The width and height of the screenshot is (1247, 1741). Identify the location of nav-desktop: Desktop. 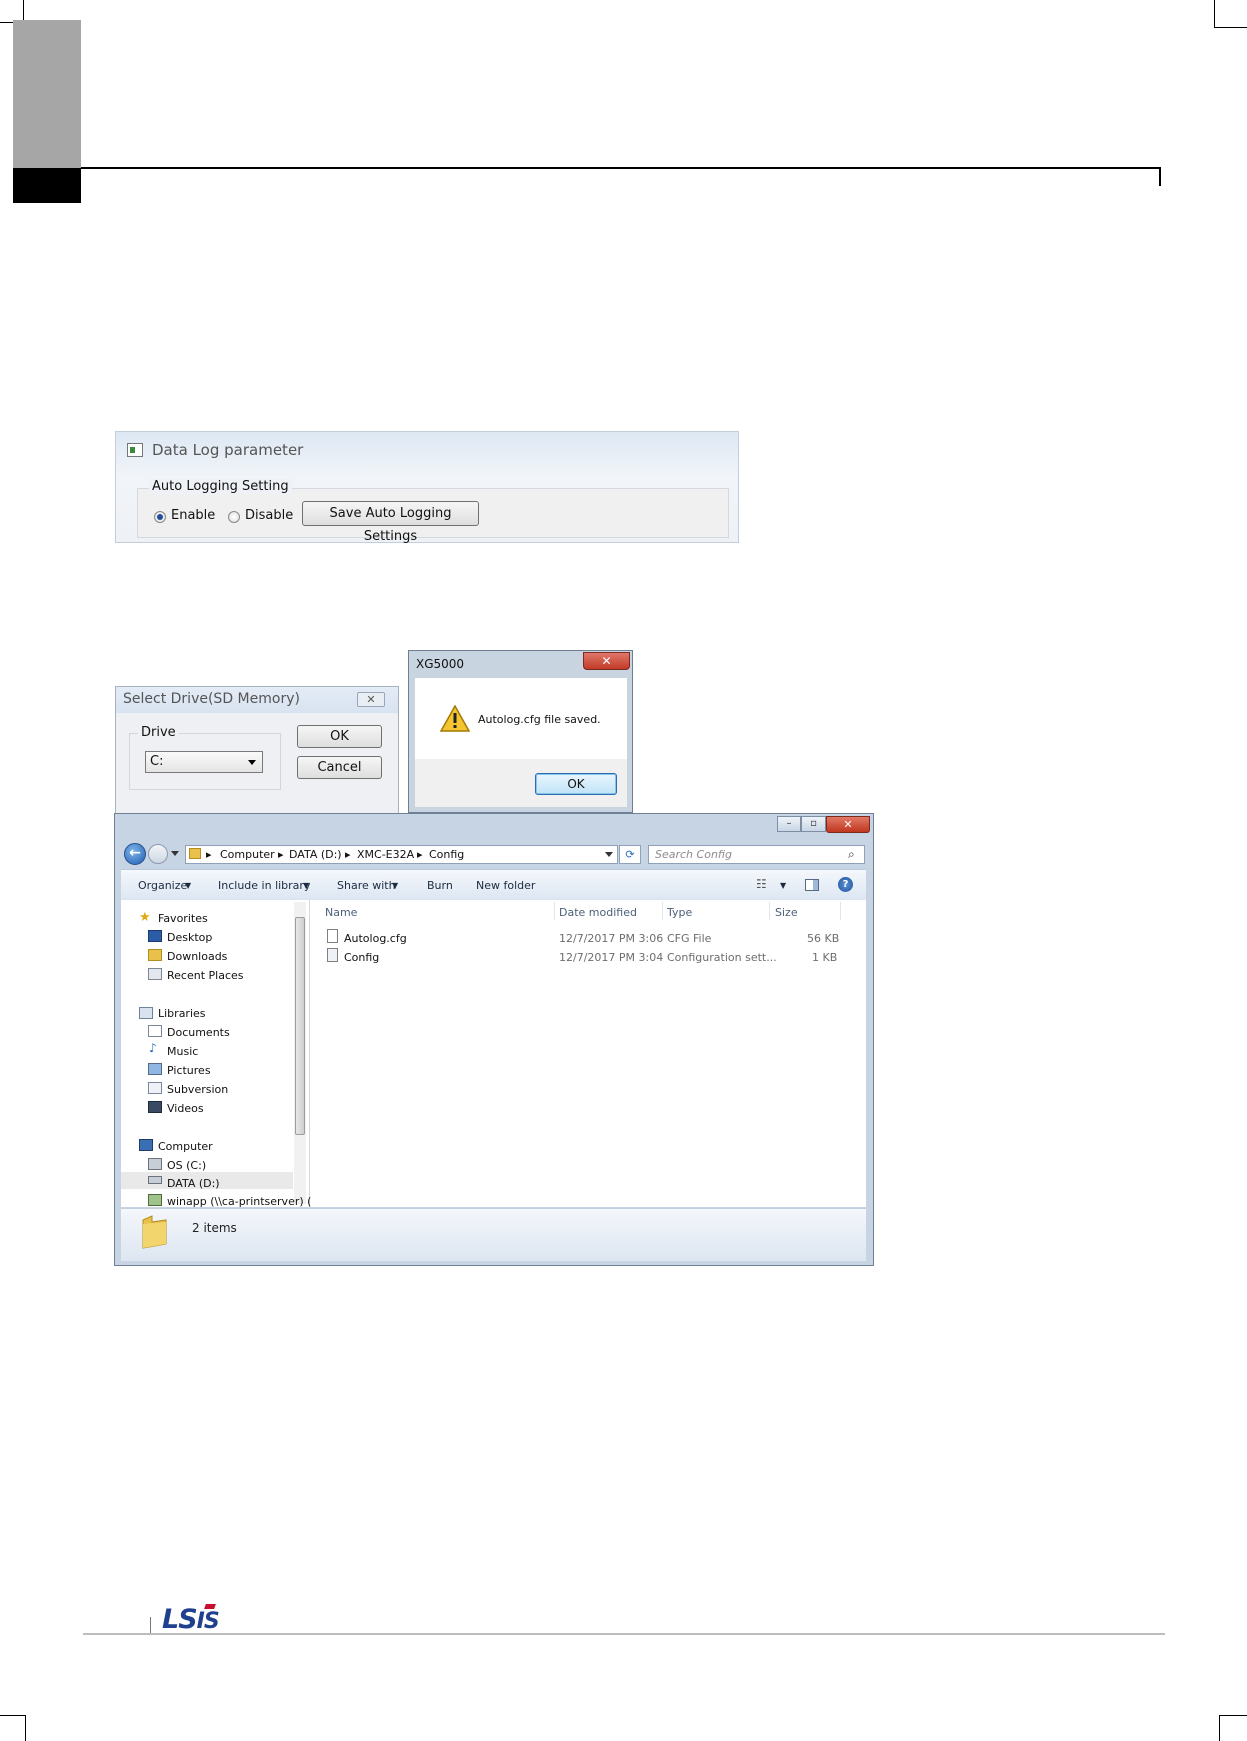
(189, 937).